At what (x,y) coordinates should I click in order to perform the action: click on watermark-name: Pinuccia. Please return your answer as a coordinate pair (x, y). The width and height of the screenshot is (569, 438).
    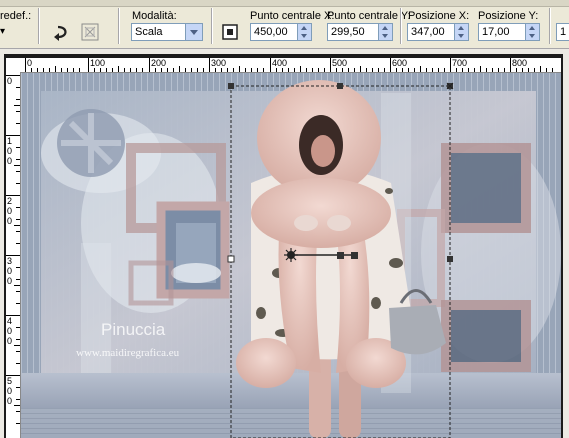
    Looking at the image, I should click on (133, 329).